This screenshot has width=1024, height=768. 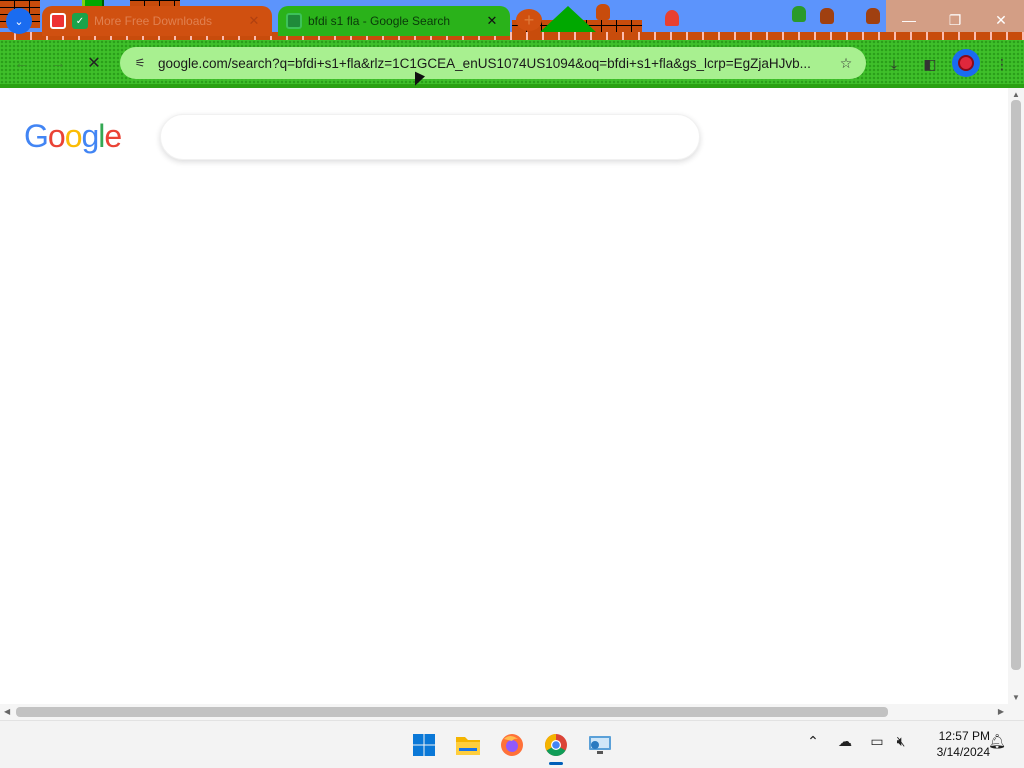 I want to click on cloud-offline-icon: ☁, so click(x=845, y=741).